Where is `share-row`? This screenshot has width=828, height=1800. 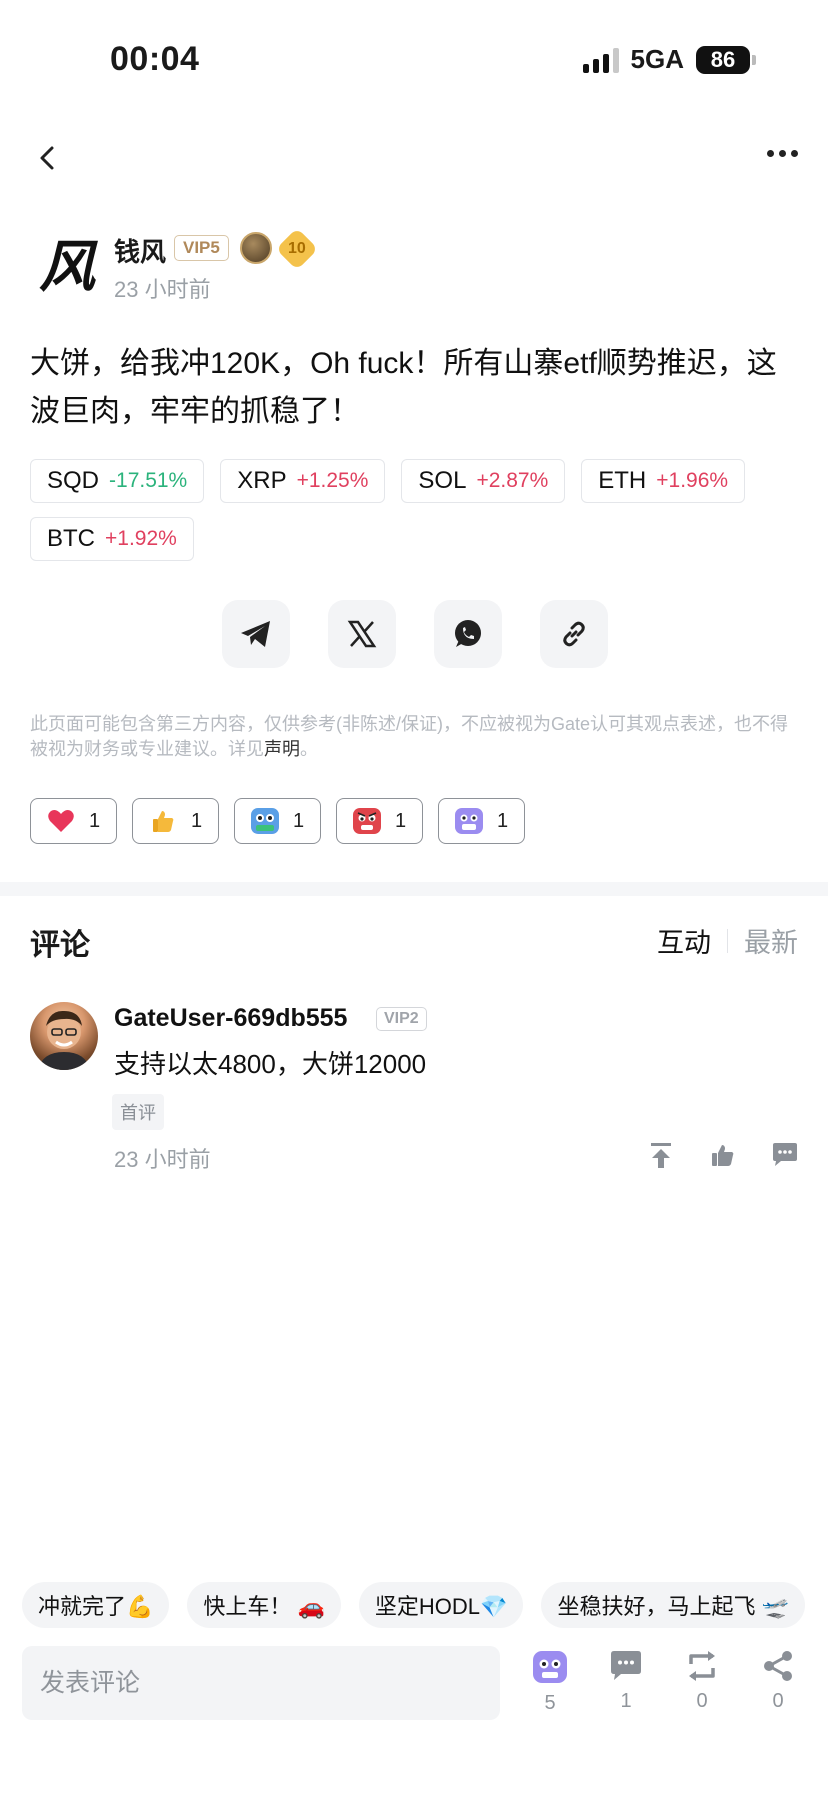 share-row is located at coordinates (415, 634).